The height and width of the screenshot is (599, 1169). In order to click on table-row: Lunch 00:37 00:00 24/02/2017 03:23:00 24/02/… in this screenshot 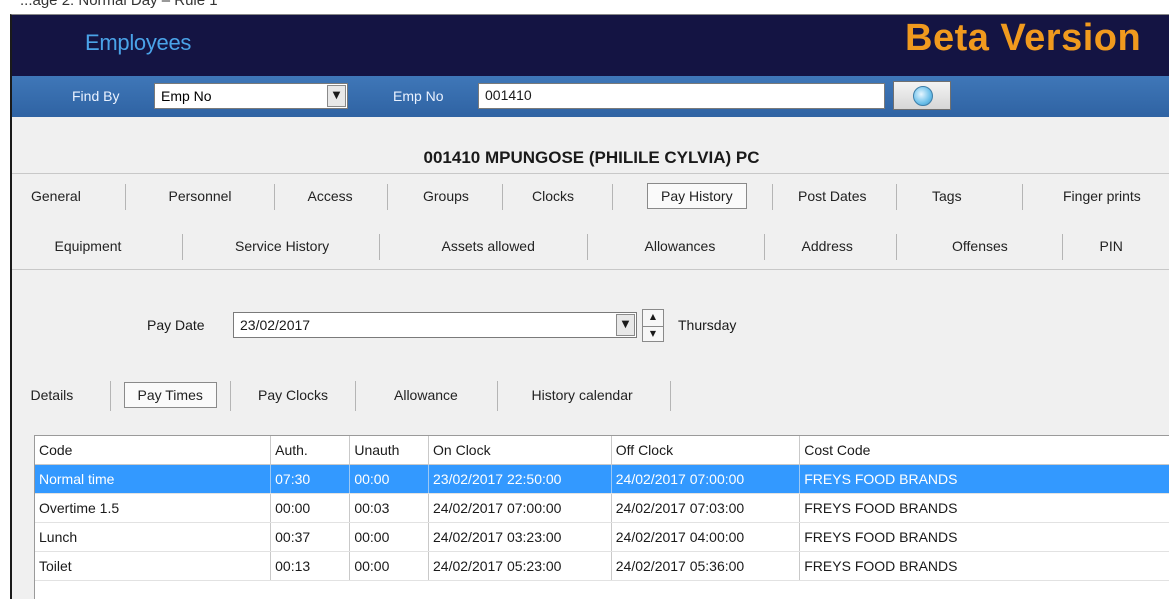, I will do `click(602, 537)`.